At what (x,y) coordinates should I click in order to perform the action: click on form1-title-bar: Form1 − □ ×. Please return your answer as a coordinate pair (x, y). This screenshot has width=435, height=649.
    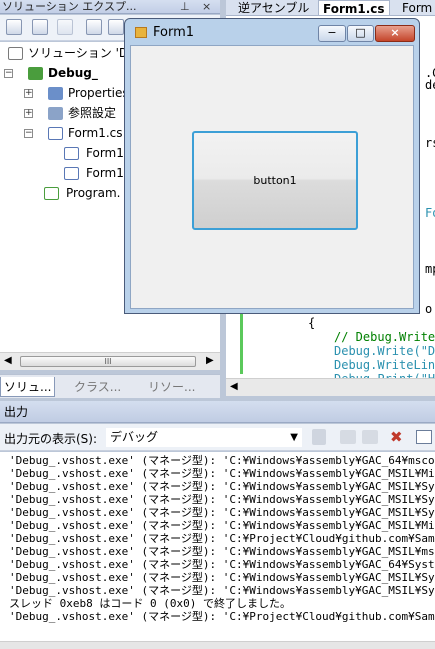
    Looking at the image, I should click on (272, 32).